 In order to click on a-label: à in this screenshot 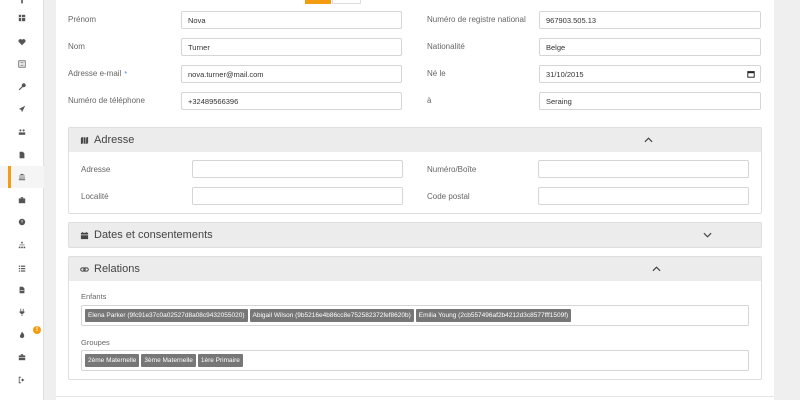, I will do `click(429, 100)`.